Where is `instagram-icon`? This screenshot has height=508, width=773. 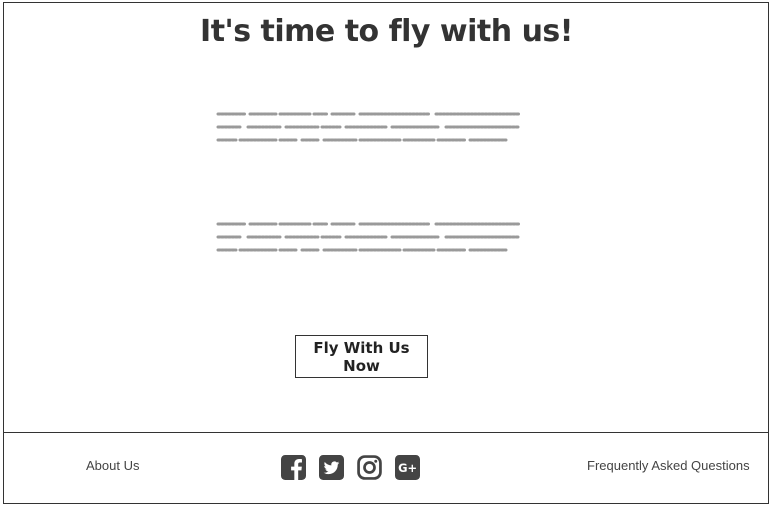
instagram-icon is located at coordinates (369, 467).